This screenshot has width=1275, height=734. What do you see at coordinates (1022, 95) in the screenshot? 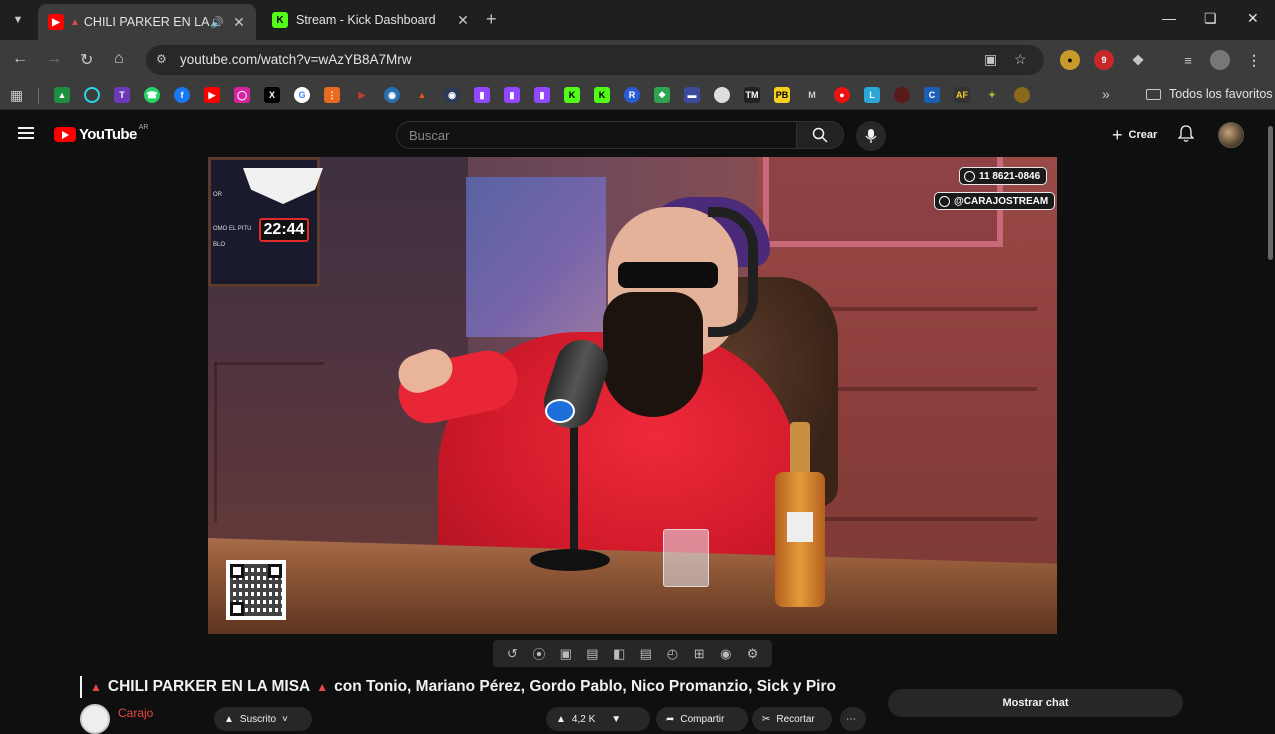
I see `crown-bookmark-icon` at bounding box center [1022, 95].